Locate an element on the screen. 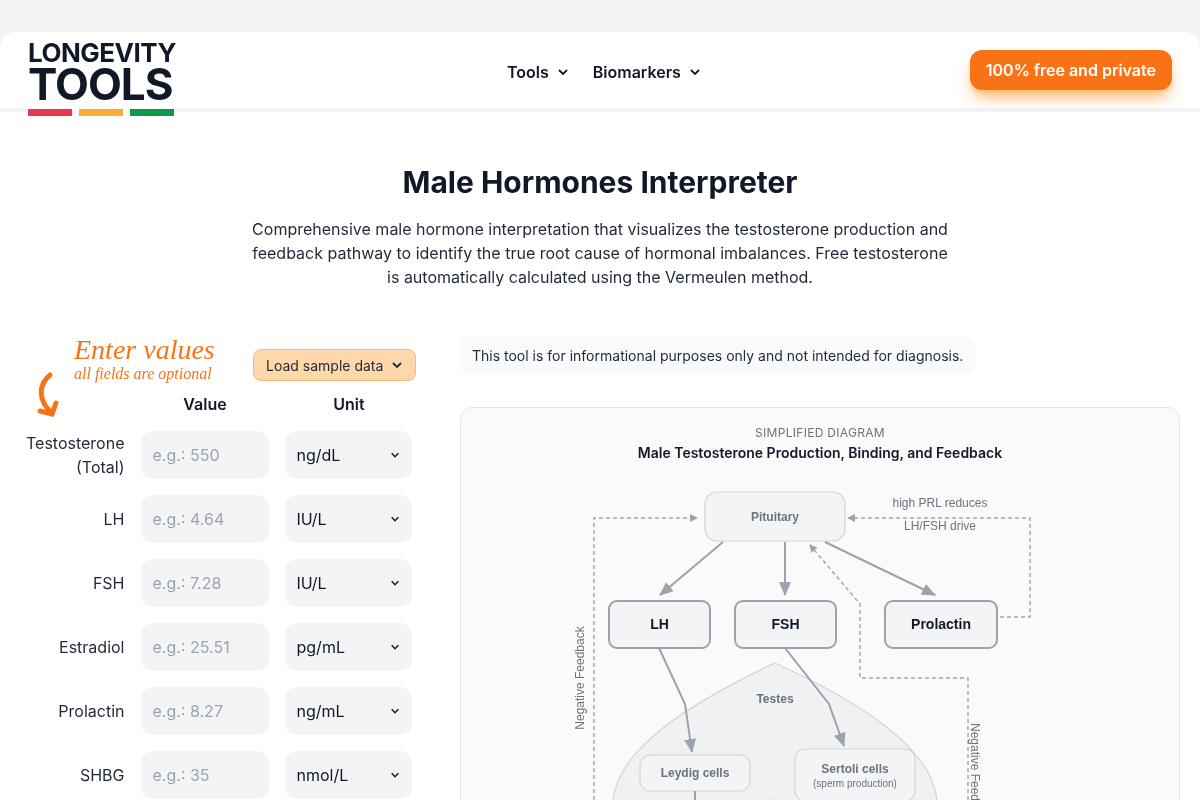 This screenshot has height=800, width=1200. value-input: e.g.: 25.51 is located at coordinates (204, 647).